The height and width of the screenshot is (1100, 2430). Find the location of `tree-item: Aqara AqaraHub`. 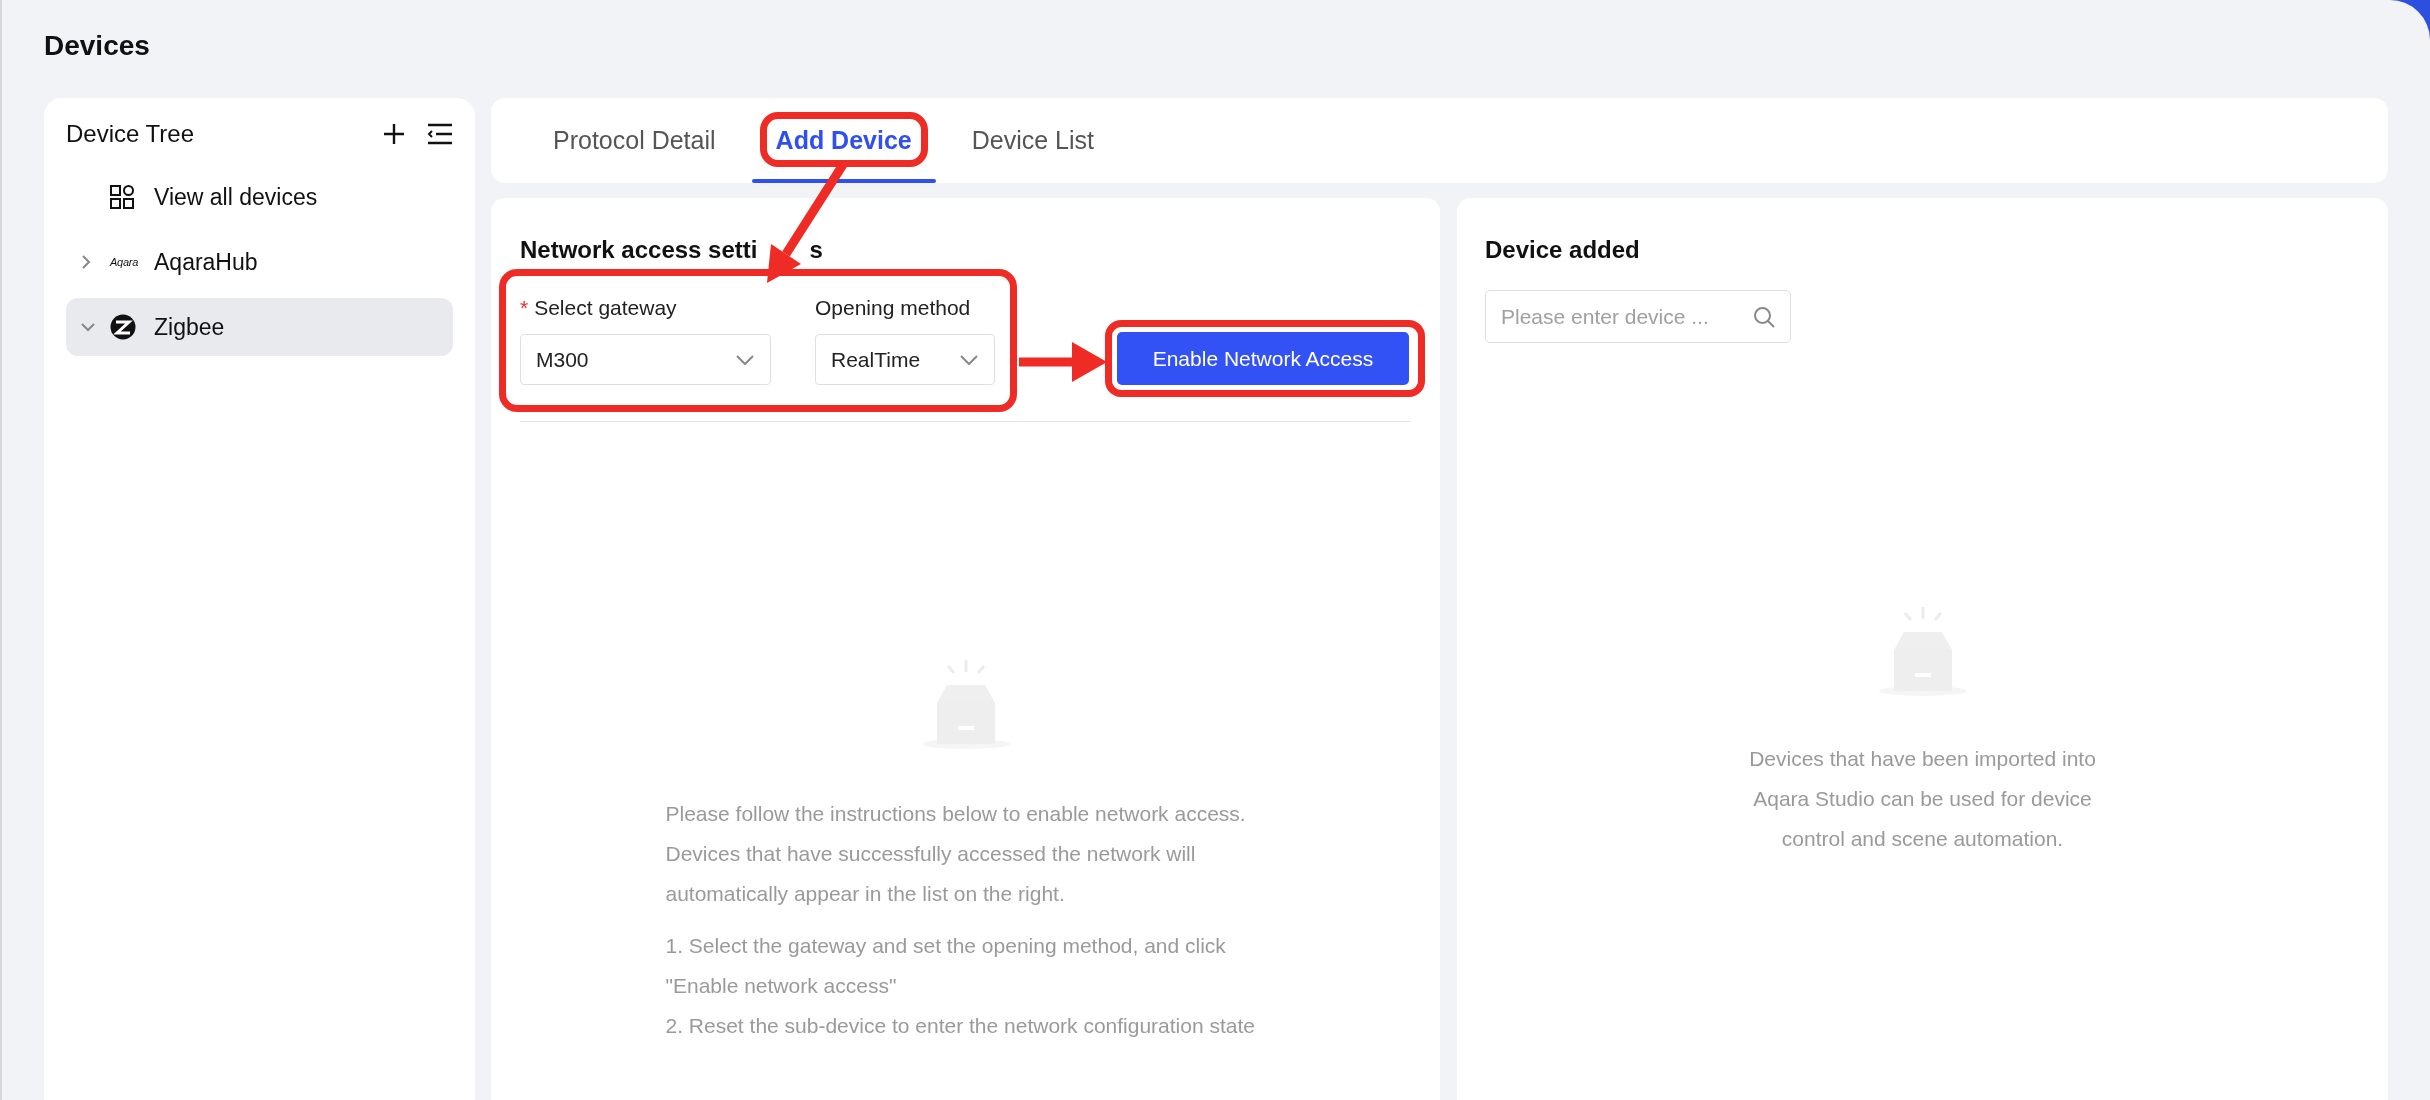

tree-item: Aqara AqaraHub is located at coordinates (259, 262).